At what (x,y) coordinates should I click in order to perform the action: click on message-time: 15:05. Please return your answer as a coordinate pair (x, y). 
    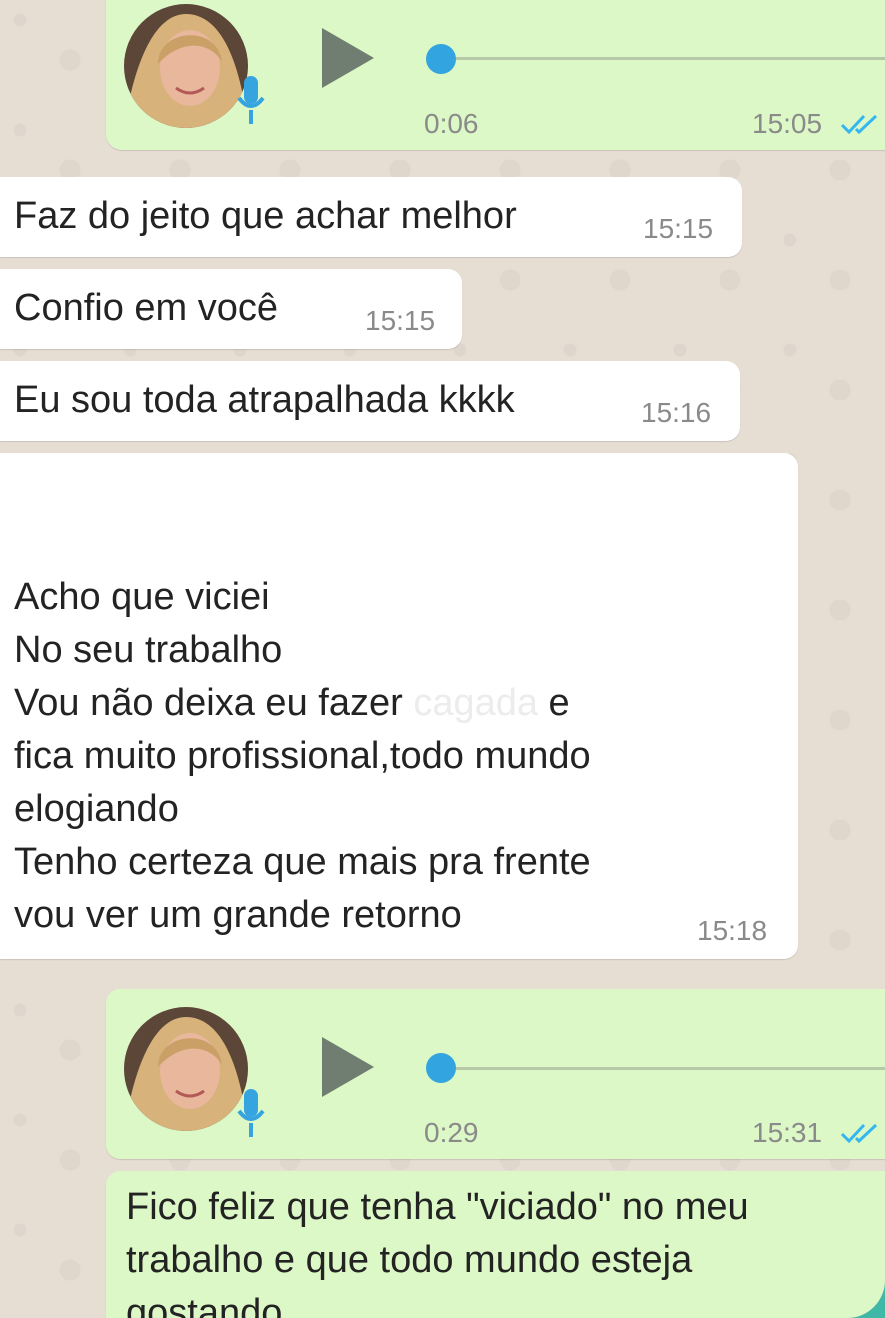
    Looking at the image, I should click on (787, 123).